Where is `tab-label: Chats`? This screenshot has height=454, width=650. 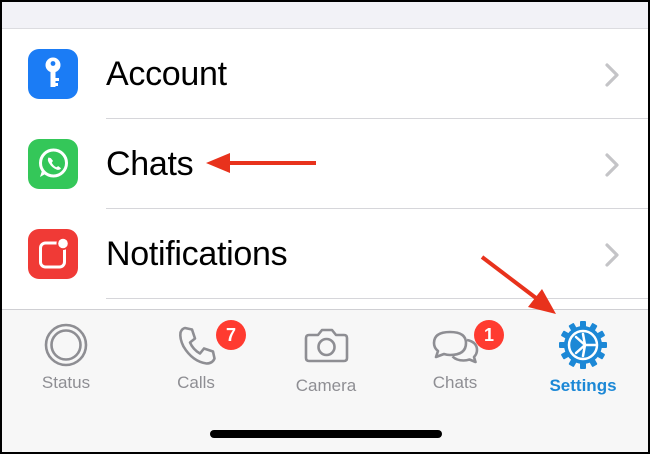
tab-label: Chats is located at coordinates (455, 382).